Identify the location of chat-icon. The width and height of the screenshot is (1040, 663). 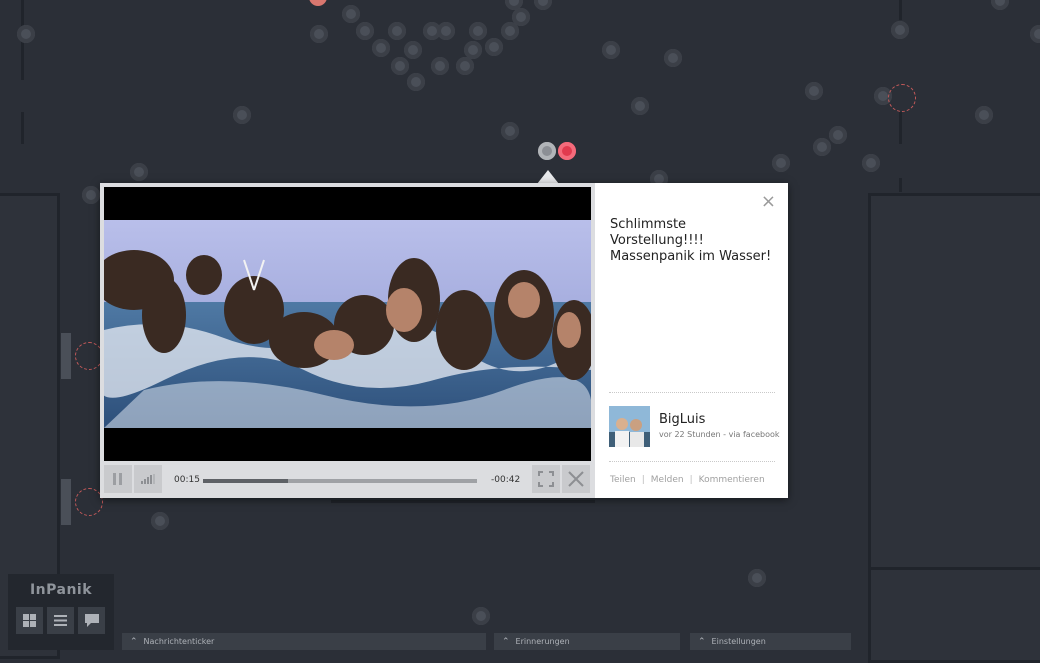
(91, 620).